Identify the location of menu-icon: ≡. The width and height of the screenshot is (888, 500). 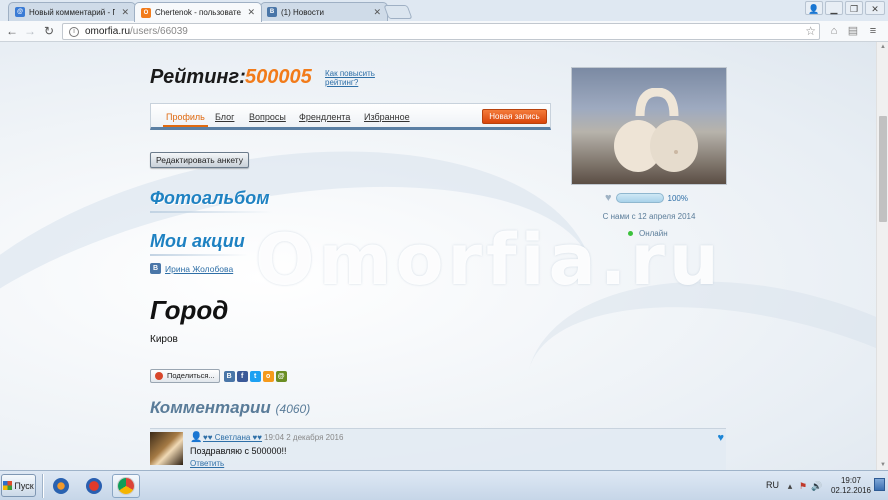
(873, 31).